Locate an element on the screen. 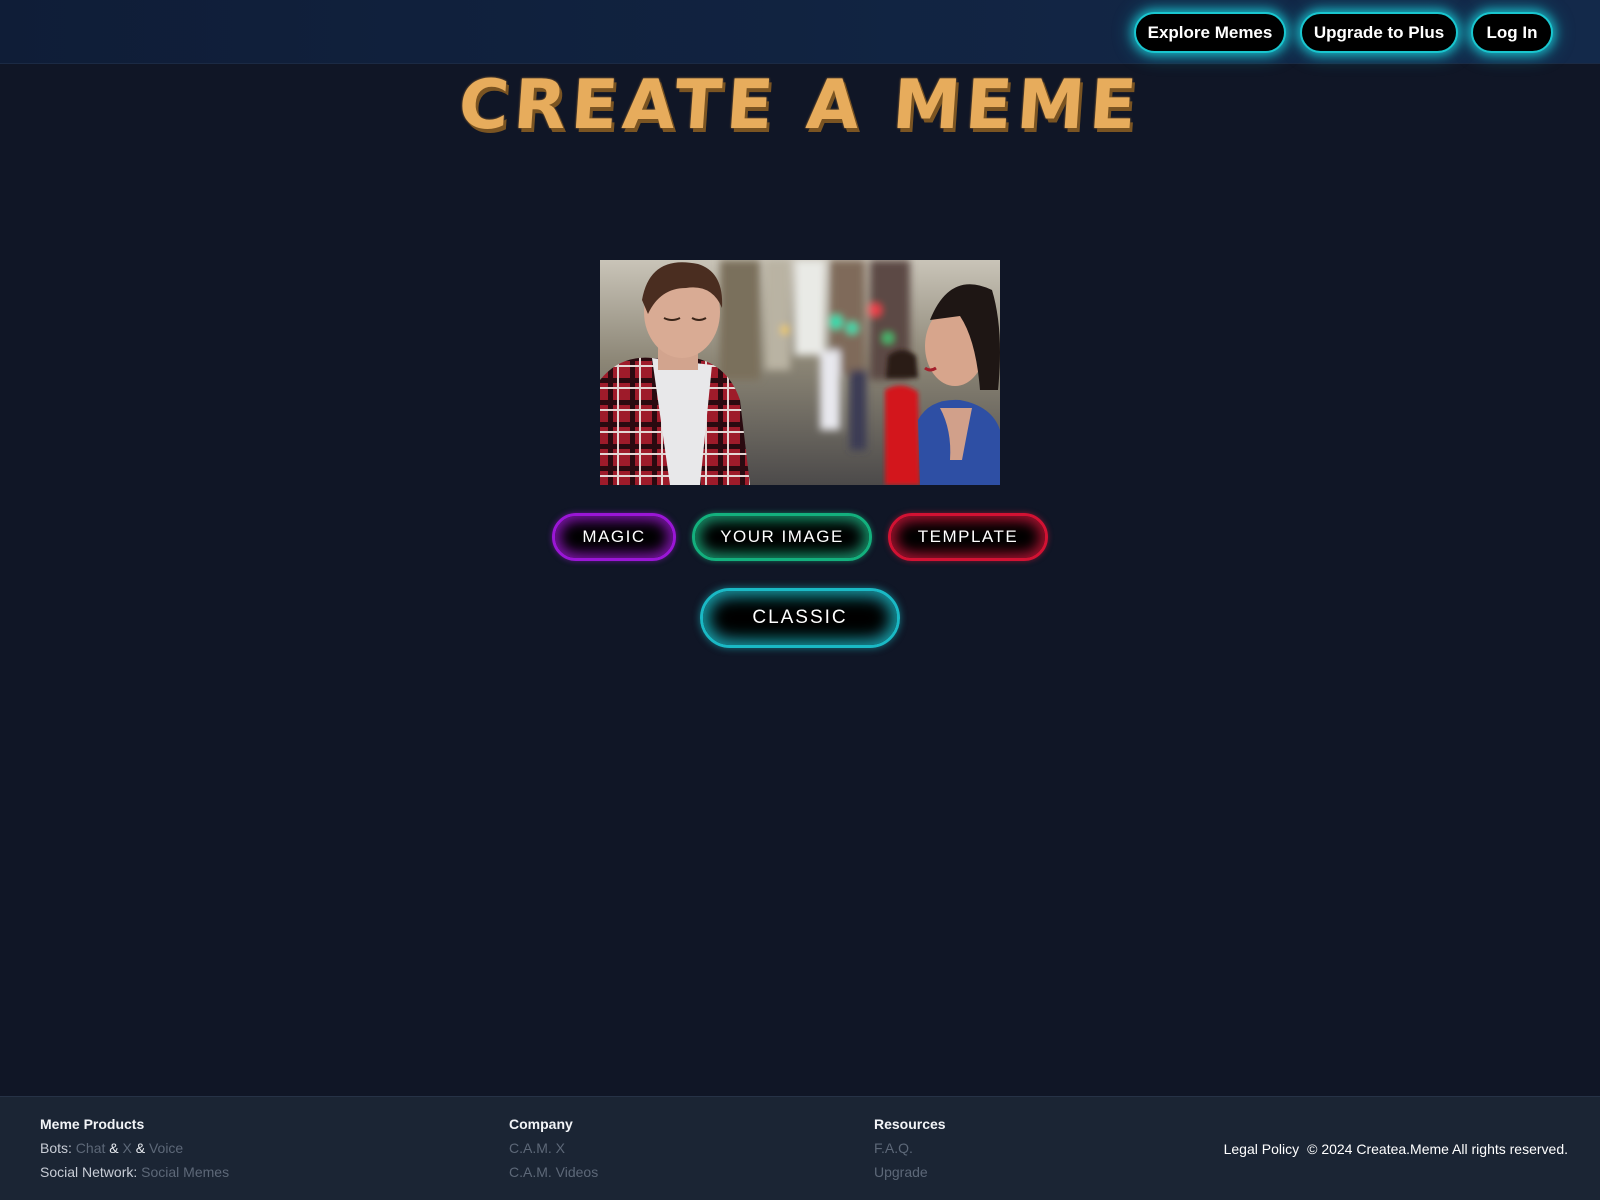 The height and width of the screenshot is (1200, 1600). upgrade-link: Upgrade is located at coordinates (901, 1172).